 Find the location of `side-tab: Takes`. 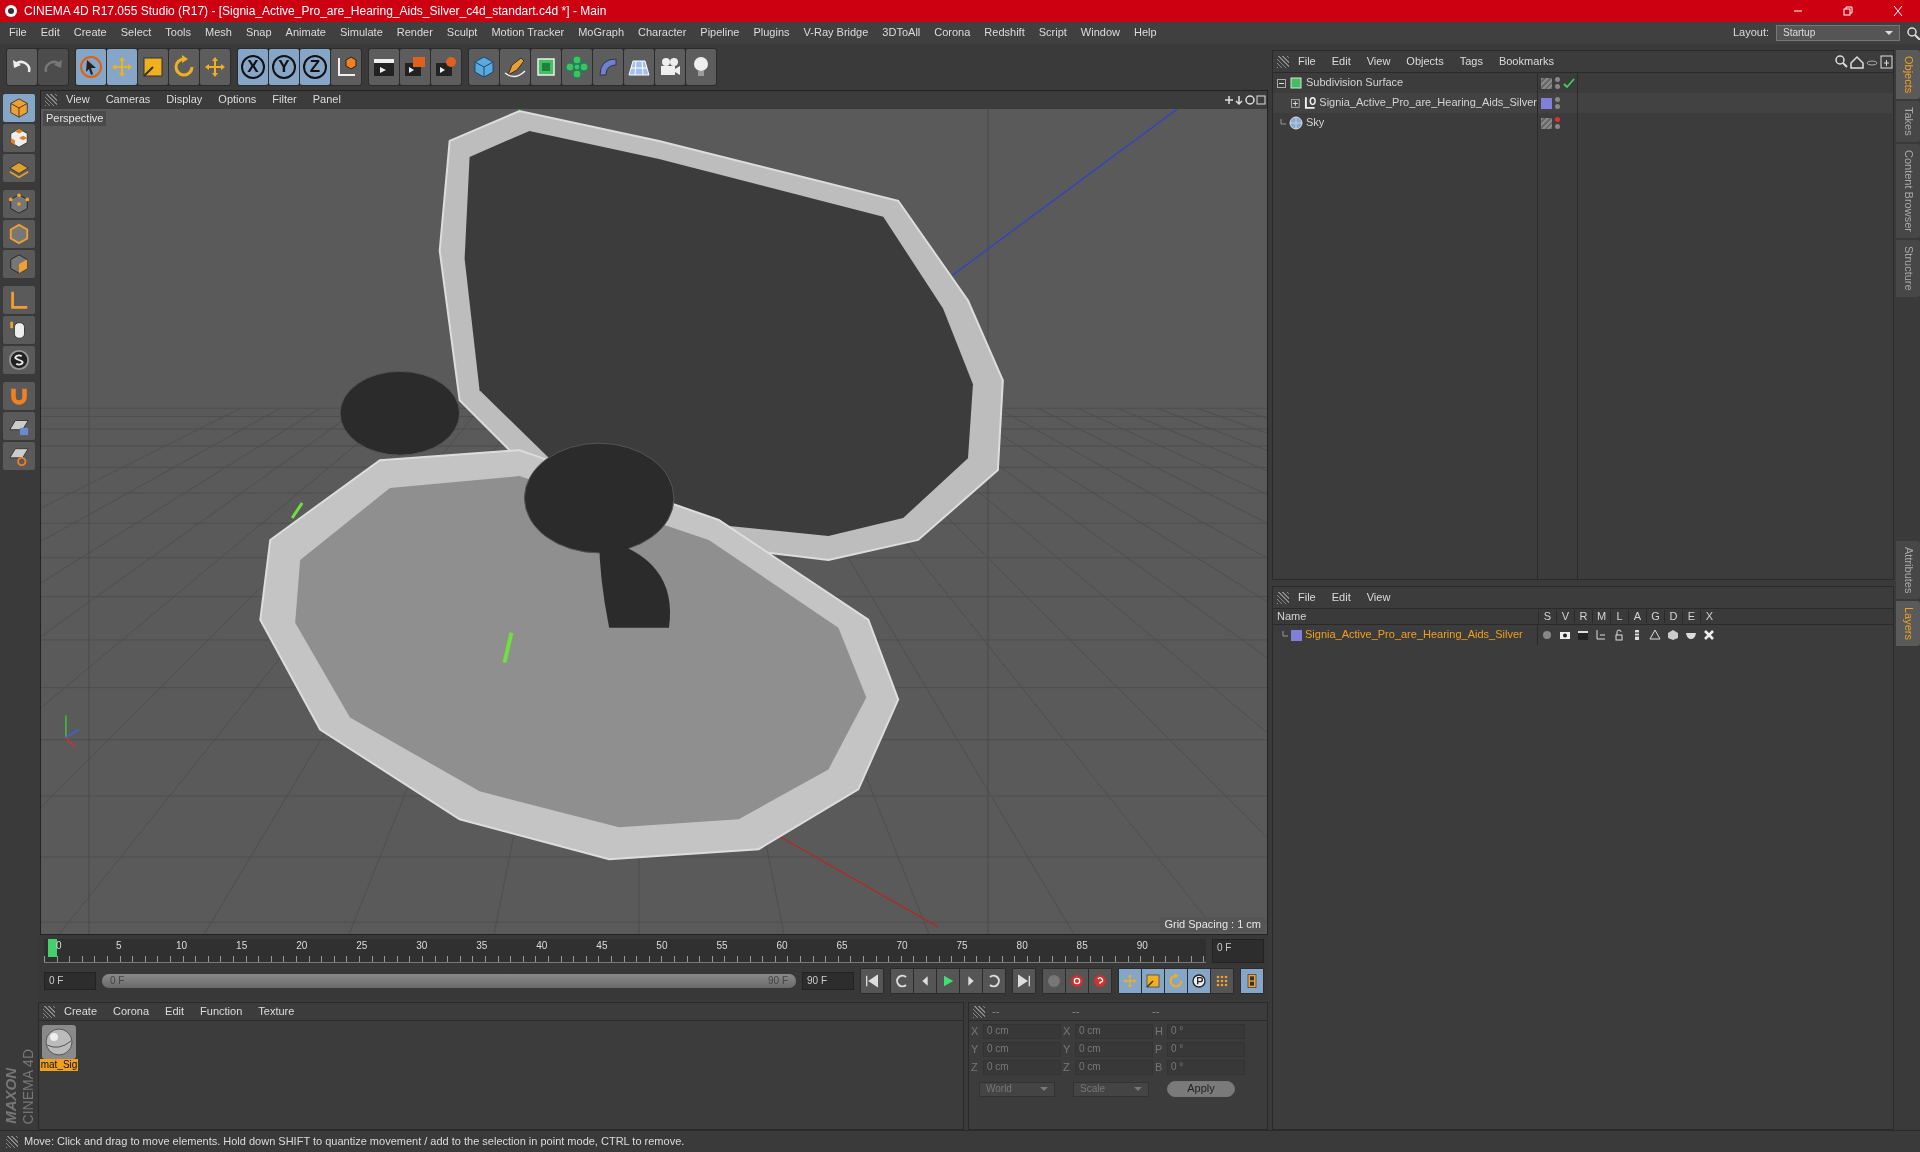

side-tab: Takes is located at coordinates (1908, 122).